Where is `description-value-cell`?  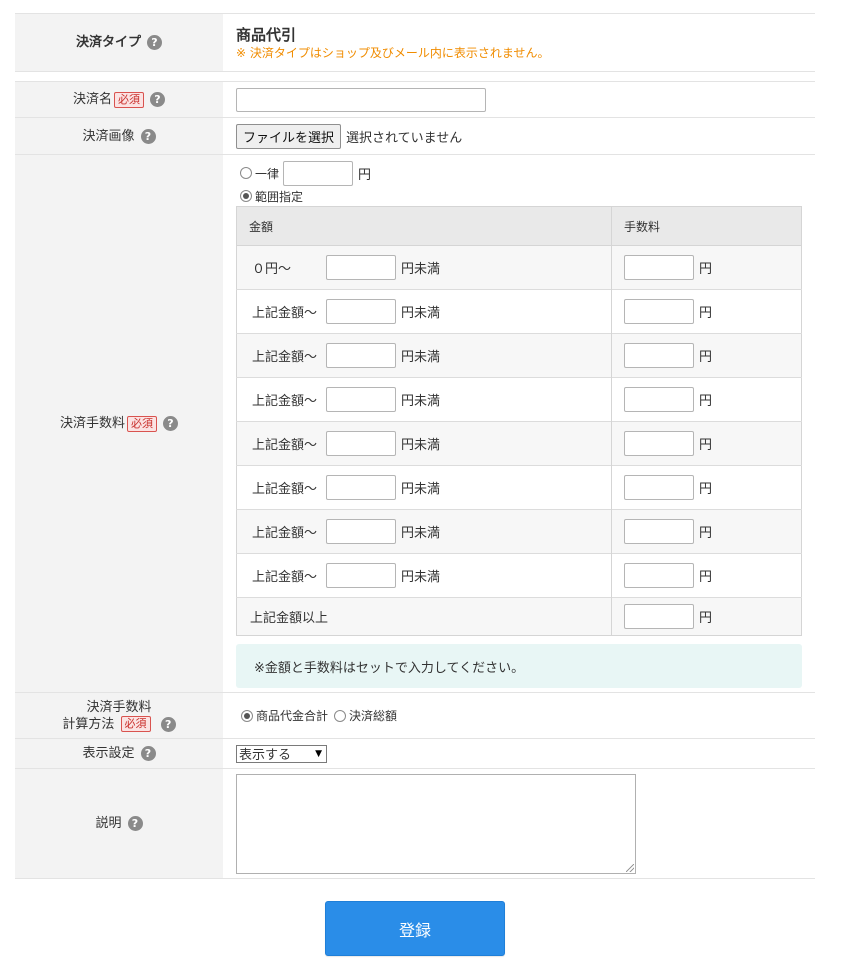
description-value-cell is located at coordinates (519, 823).